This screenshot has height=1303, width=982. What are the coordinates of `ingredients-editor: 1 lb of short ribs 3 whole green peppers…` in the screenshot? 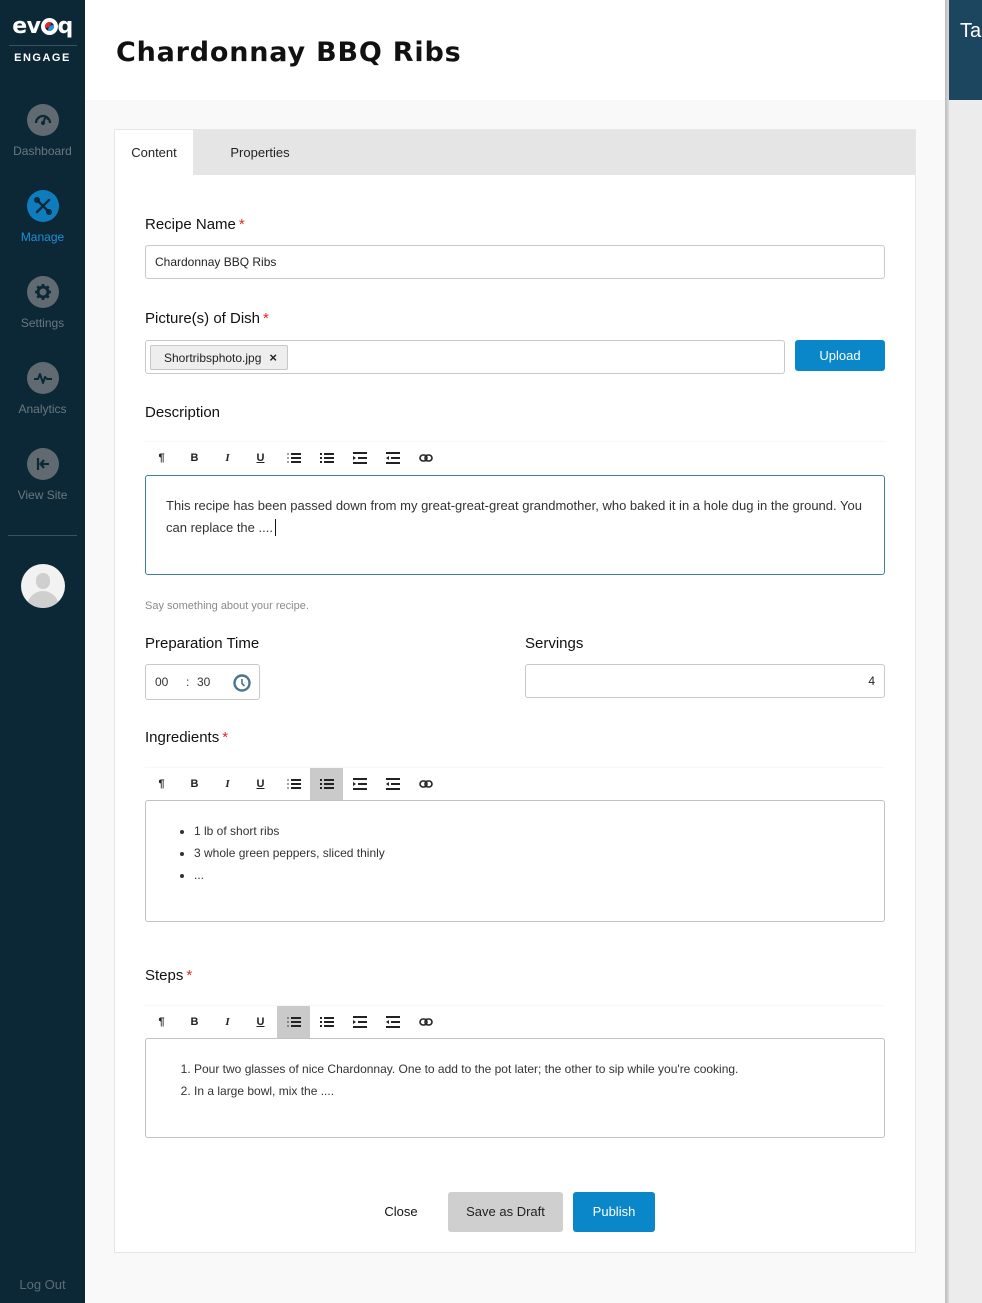 It's located at (515, 861).